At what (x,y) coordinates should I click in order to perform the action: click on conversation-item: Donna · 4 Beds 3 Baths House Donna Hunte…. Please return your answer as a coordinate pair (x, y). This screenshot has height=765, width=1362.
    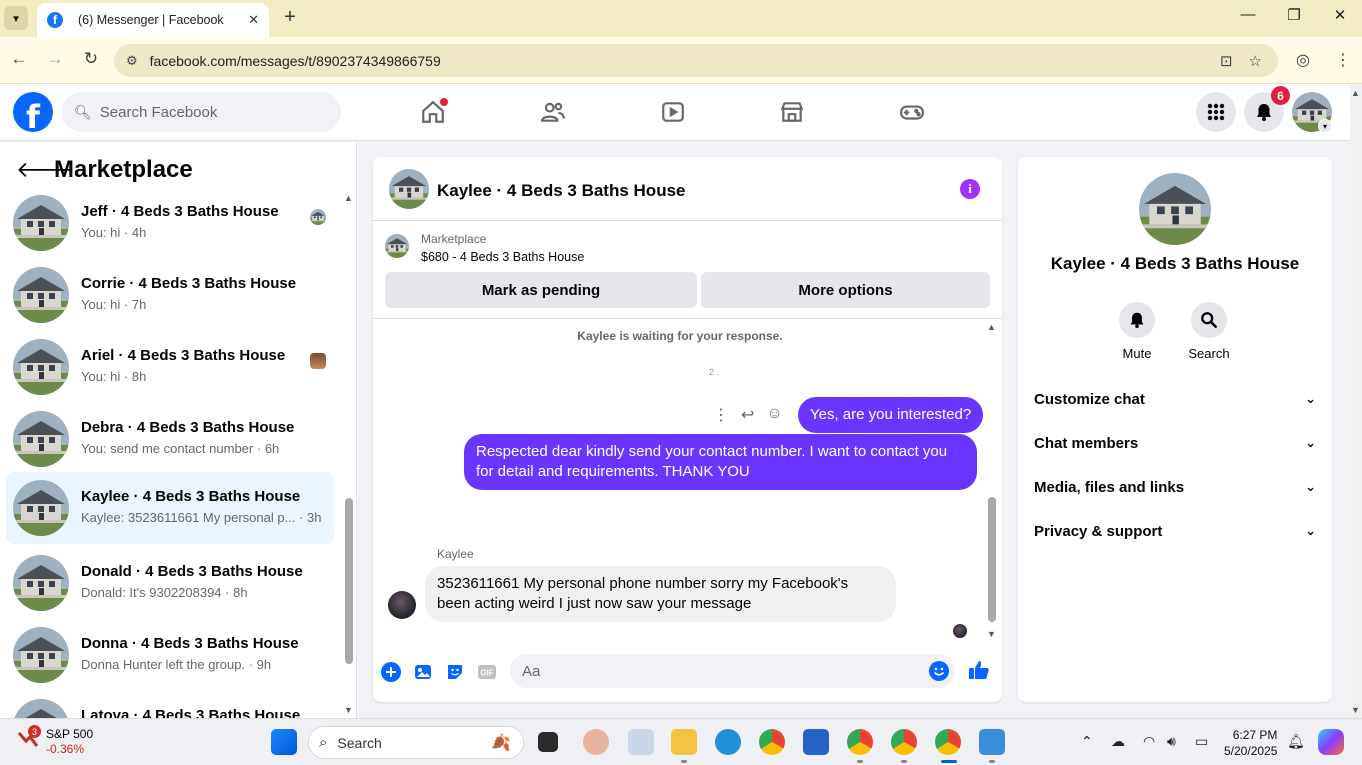
    Looking at the image, I should click on (170, 655).